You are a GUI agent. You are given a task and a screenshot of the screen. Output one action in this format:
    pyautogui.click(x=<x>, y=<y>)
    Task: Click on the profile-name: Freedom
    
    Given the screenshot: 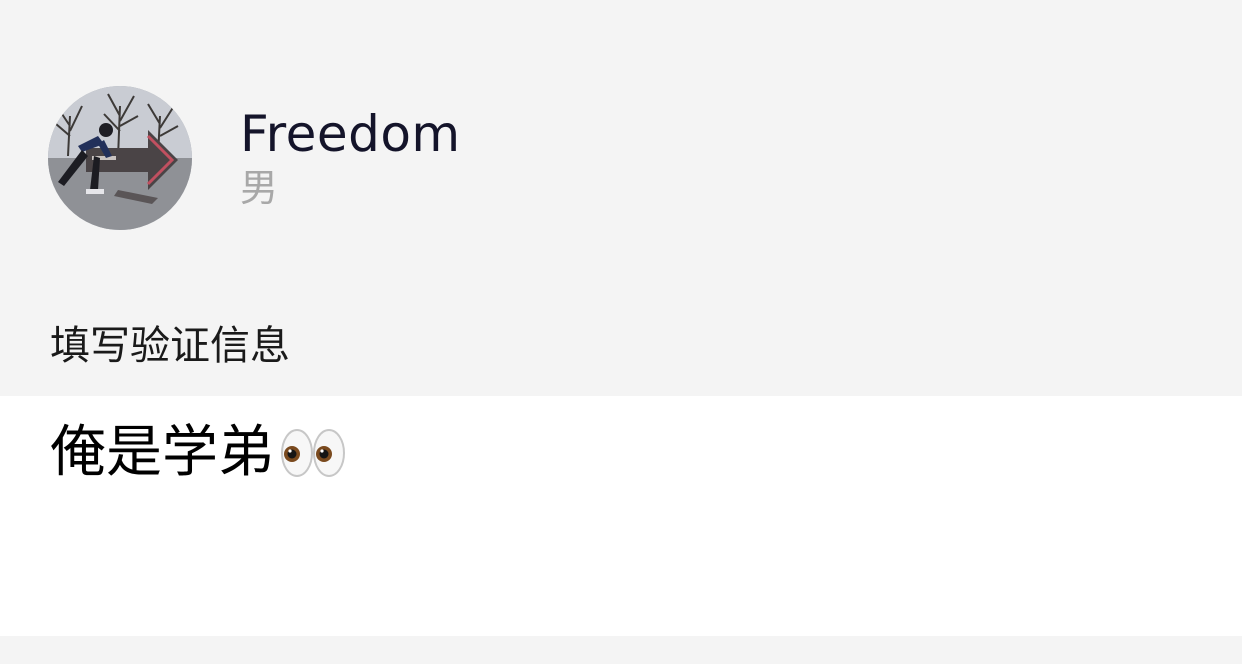 What is the action you would take?
    pyautogui.click(x=350, y=133)
    